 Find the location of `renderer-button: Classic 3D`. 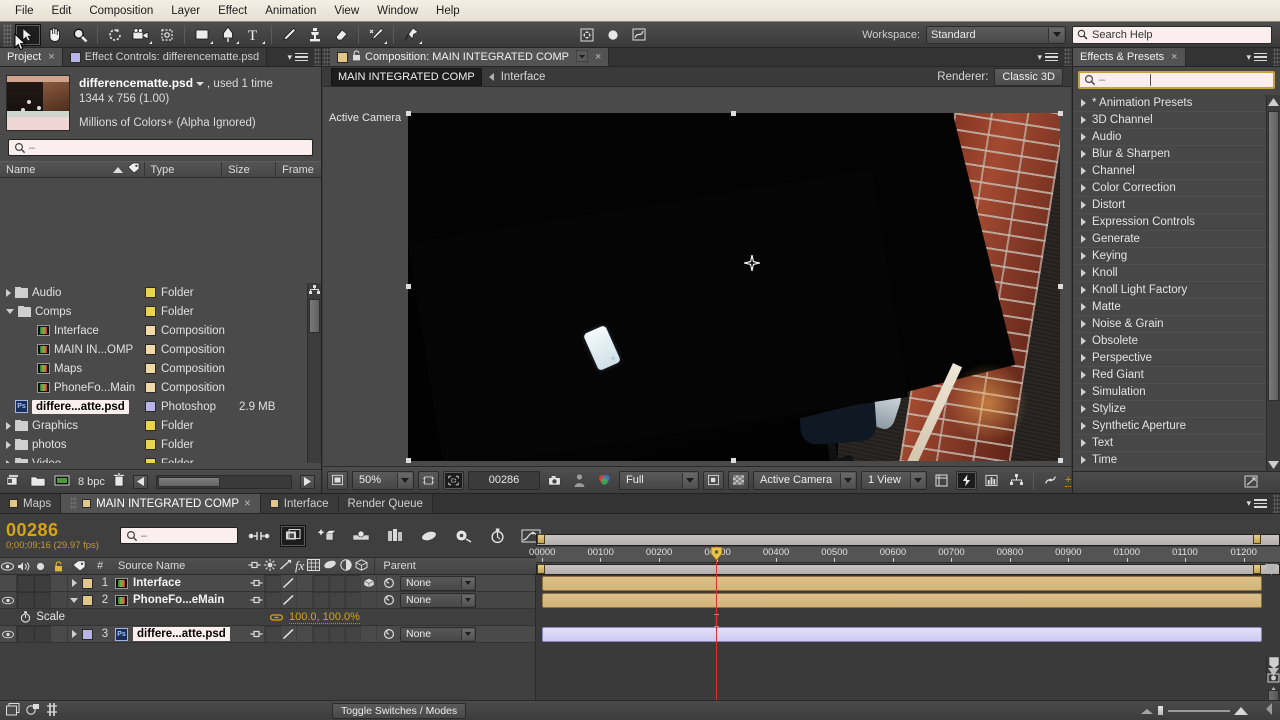

renderer-button: Classic 3D is located at coordinates (1028, 76).